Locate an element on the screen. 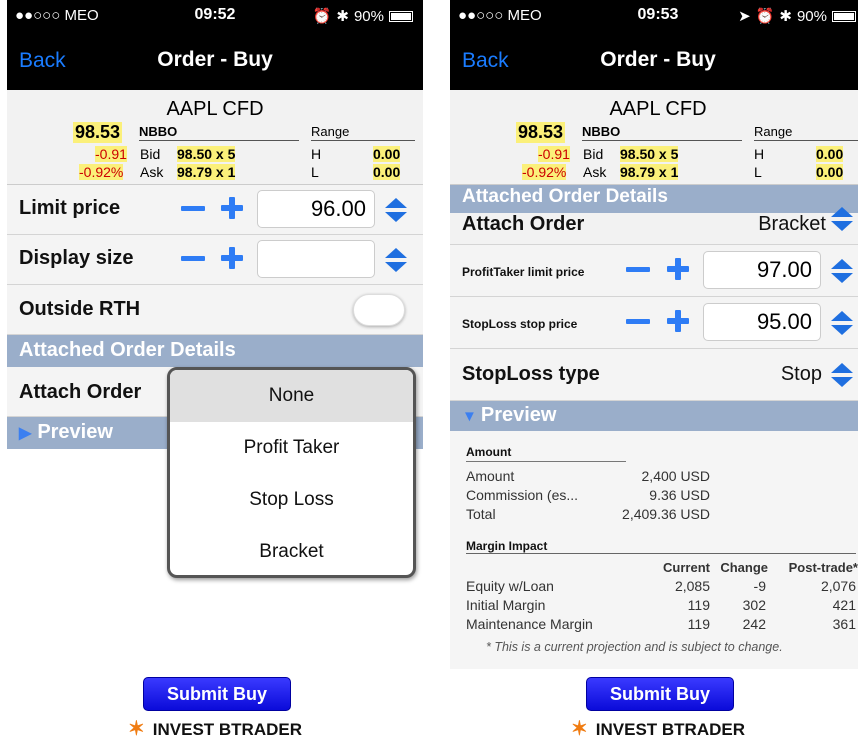  status-bar: ●●○○○ MEO 09:53 ➤ ⏰ ✱ 90% is located at coordinates (654, 16).